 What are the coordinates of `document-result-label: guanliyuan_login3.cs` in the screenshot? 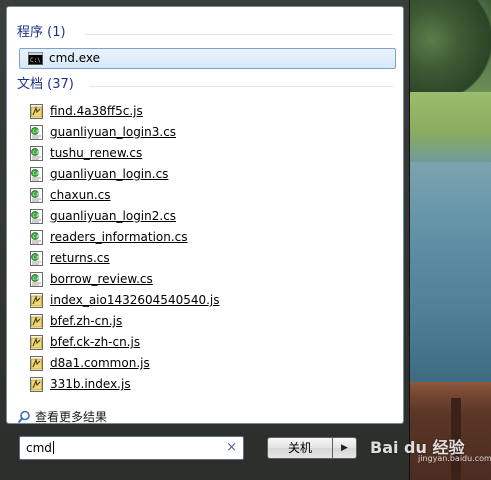 It's located at (113, 132).